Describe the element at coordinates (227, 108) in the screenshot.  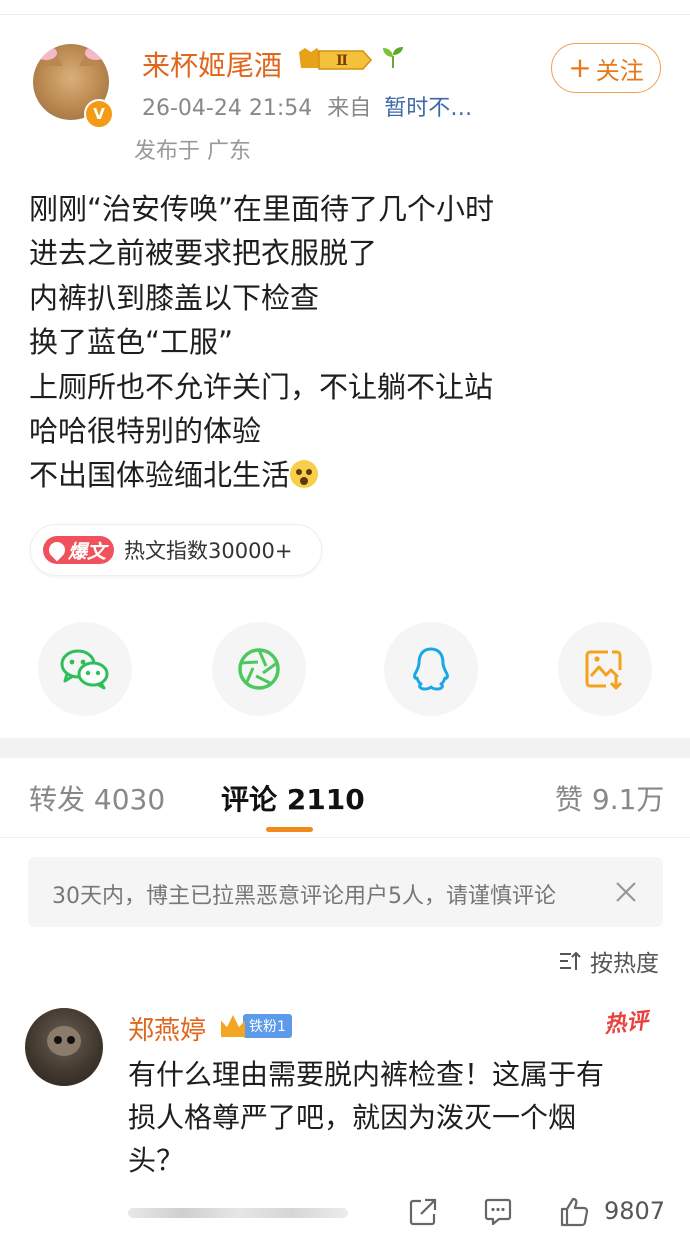
I see `post-time: 26-04-24 21:54` at that location.